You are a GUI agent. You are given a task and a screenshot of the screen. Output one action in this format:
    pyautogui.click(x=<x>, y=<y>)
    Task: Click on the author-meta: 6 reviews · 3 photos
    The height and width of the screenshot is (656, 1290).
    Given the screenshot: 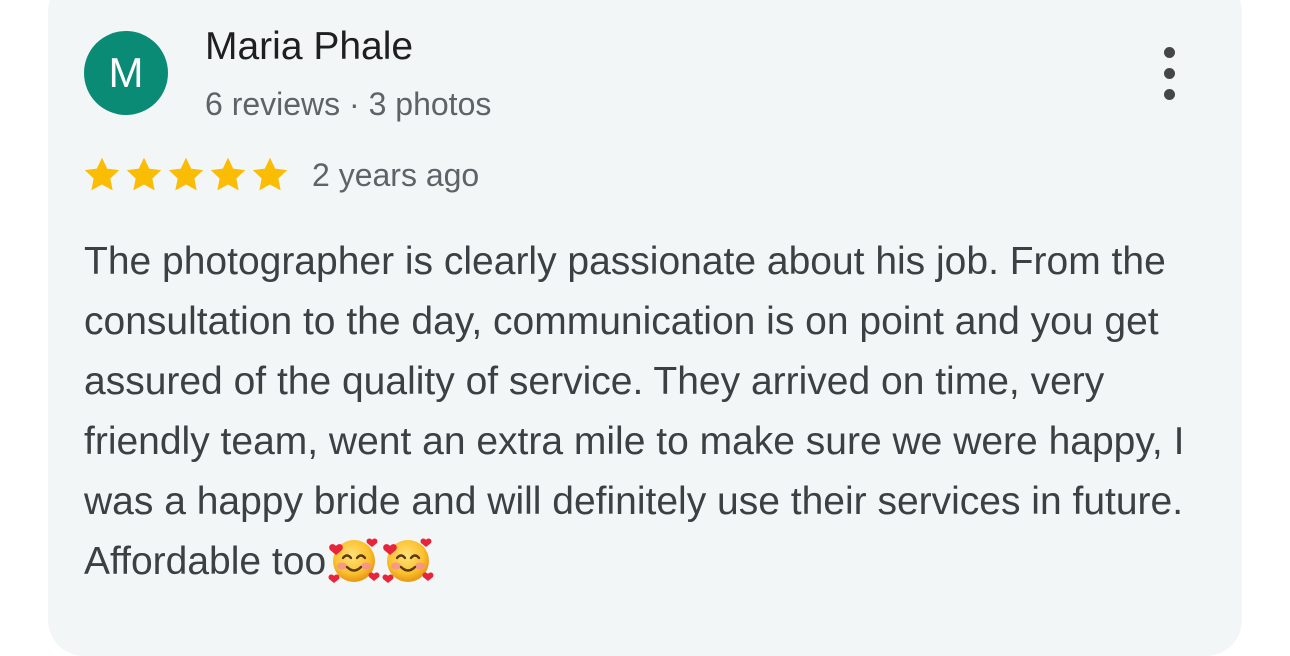 What is the action you would take?
    pyautogui.click(x=348, y=104)
    